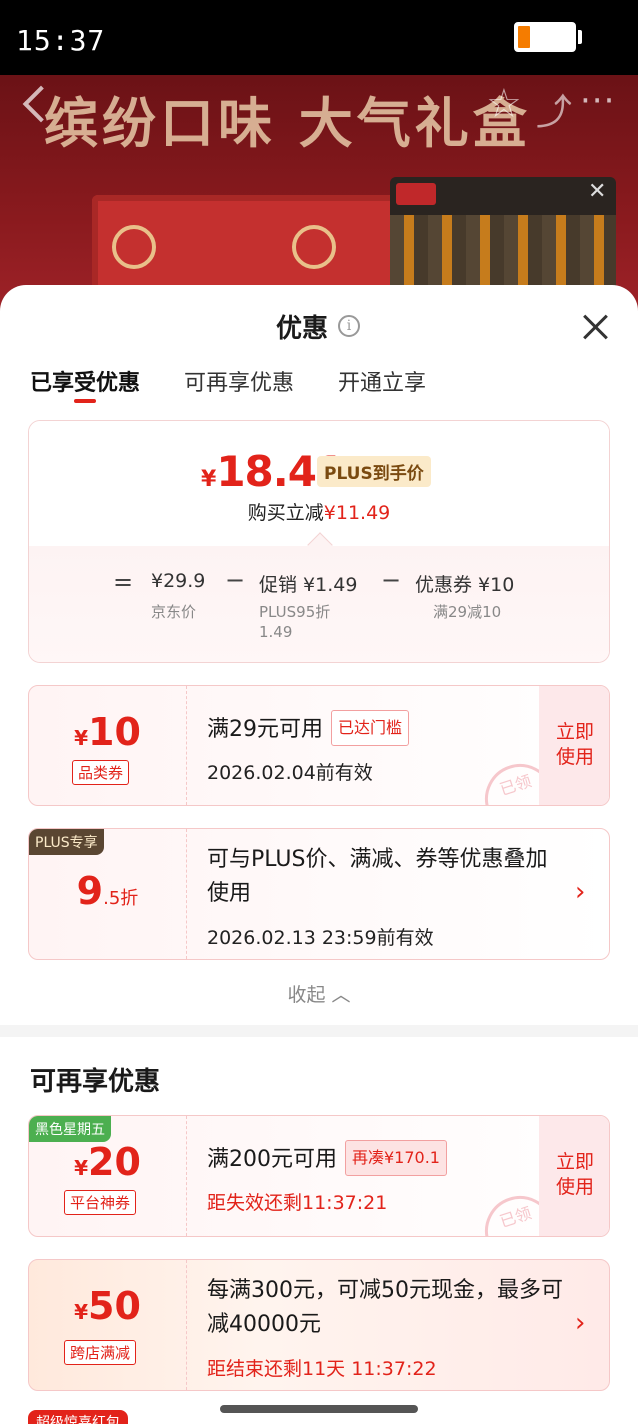 Image resolution: width=638 pixels, height=1424 pixels. I want to click on battery-tip, so click(580, 37).